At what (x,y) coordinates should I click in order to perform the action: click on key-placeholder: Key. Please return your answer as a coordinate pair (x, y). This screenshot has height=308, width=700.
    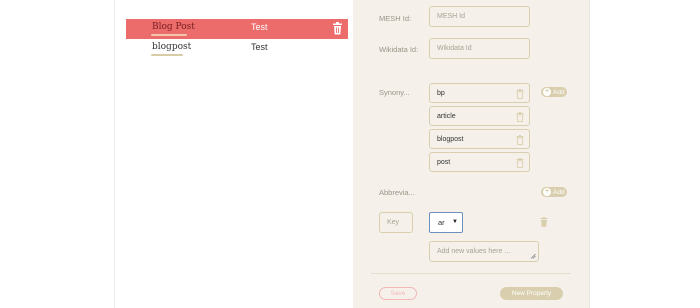
    Looking at the image, I should click on (393, 222).